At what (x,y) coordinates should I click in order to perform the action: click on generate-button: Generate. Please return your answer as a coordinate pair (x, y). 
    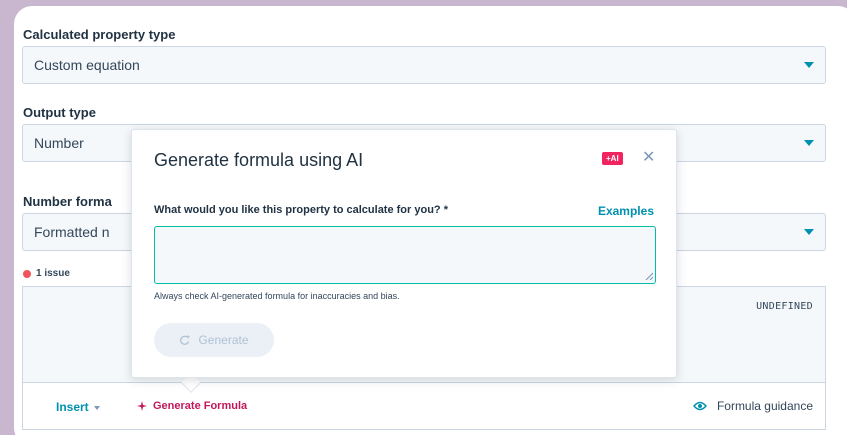
    Looking at the image, I should click on (214, 340).